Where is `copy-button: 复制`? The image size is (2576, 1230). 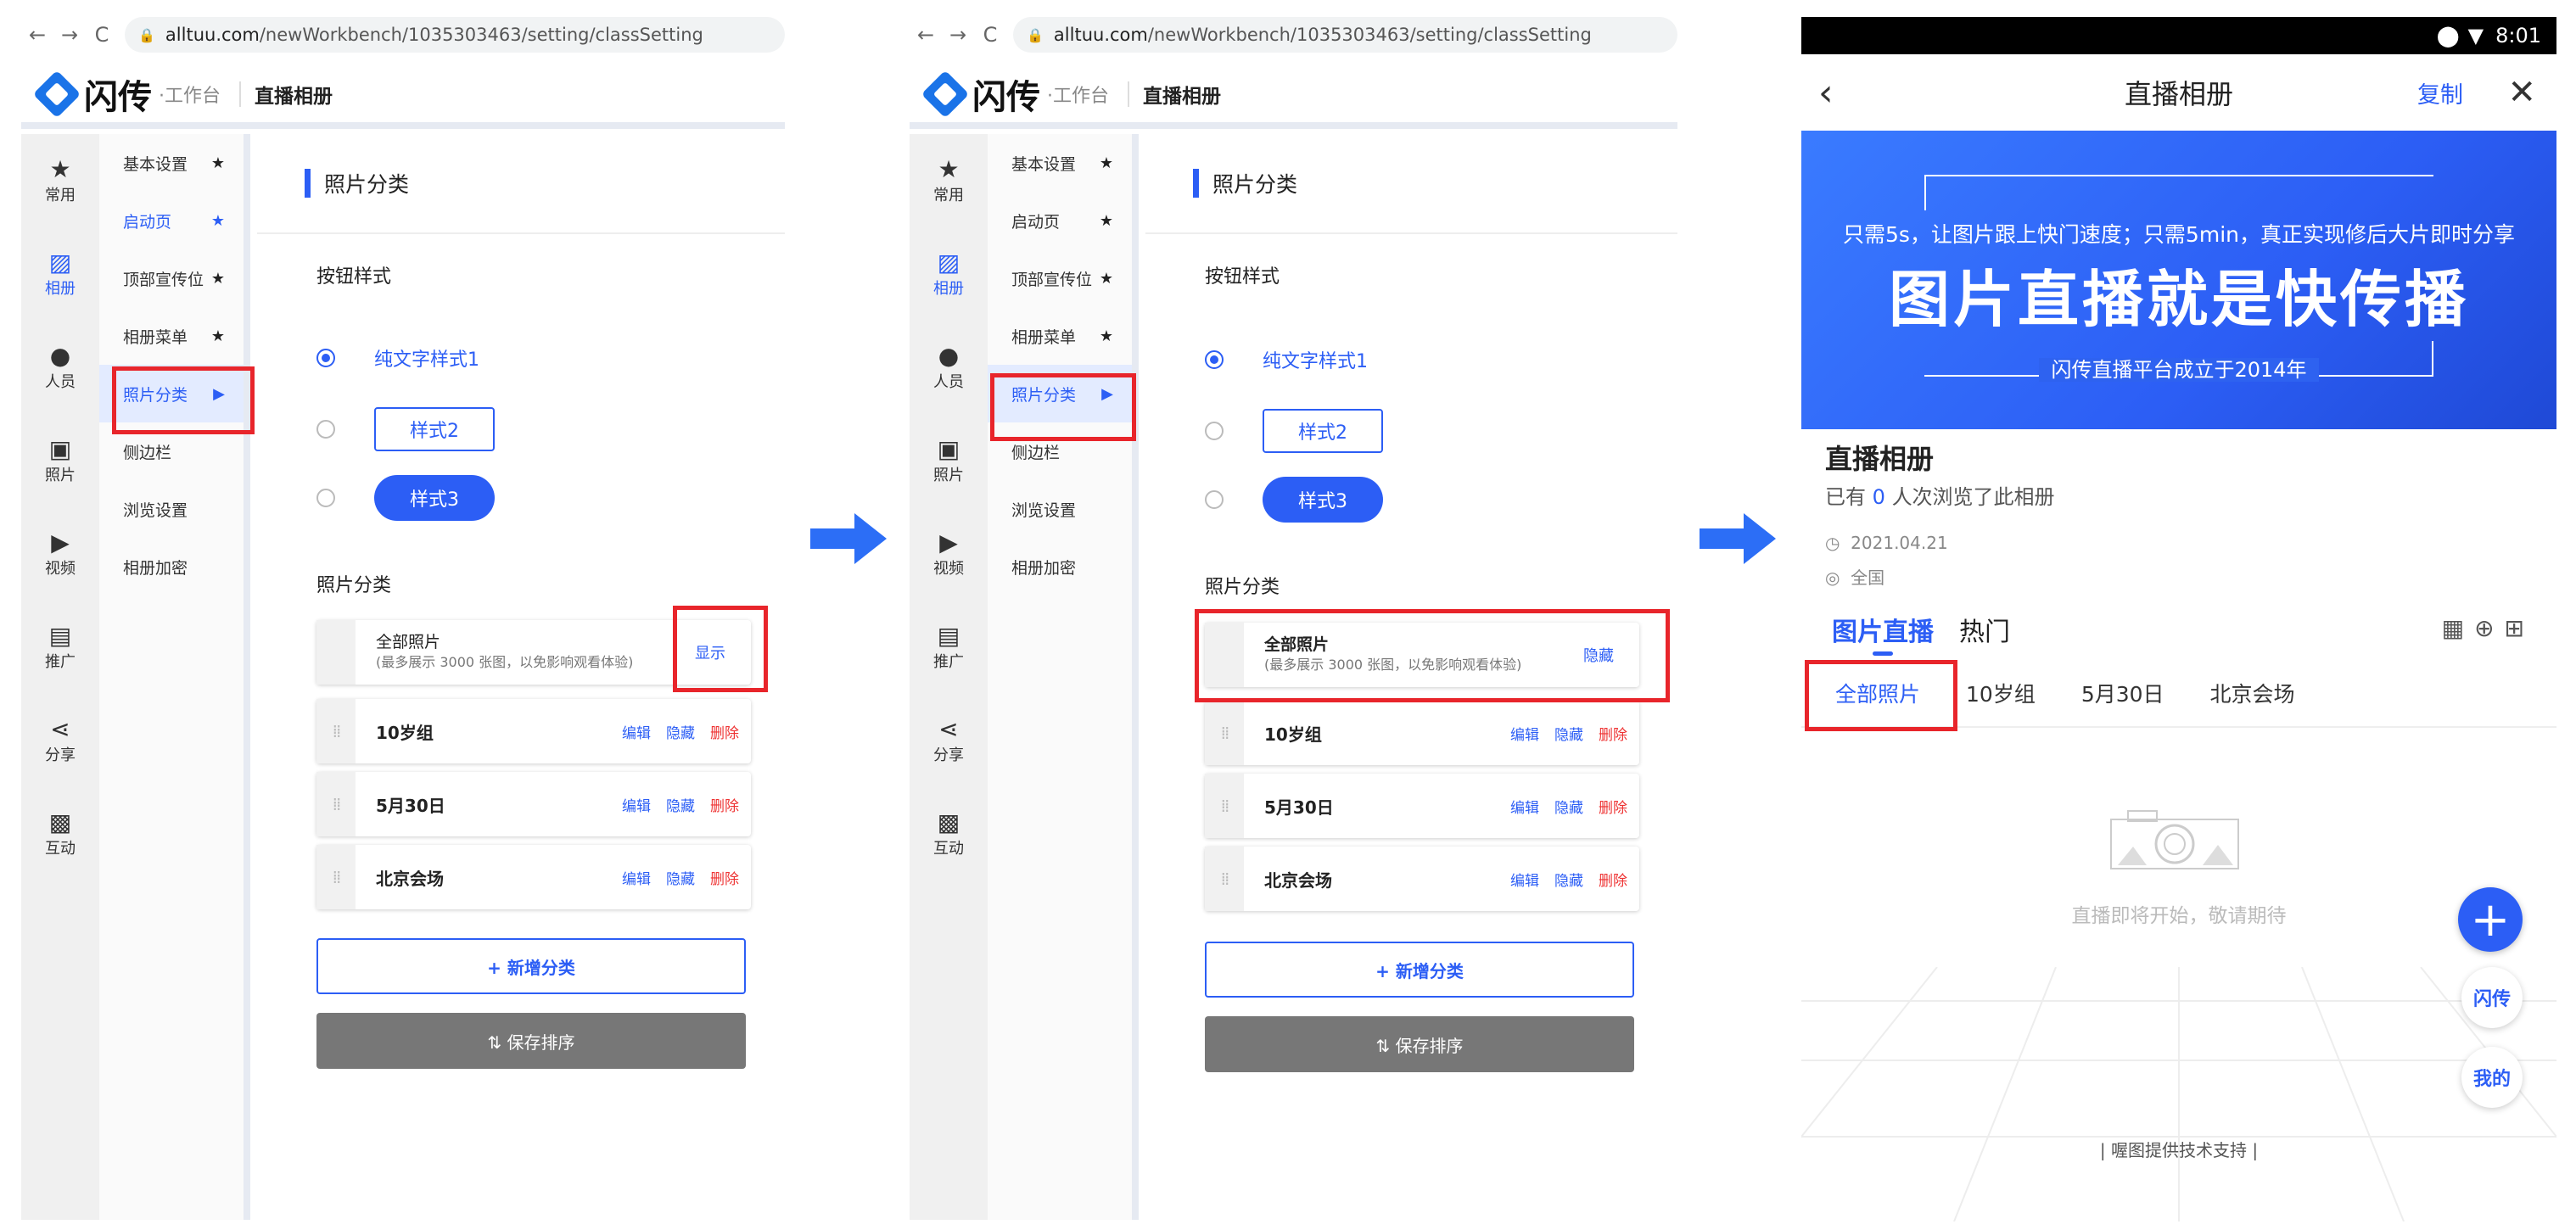 copy-button: 复制 is located at coordinates (2440, 92).